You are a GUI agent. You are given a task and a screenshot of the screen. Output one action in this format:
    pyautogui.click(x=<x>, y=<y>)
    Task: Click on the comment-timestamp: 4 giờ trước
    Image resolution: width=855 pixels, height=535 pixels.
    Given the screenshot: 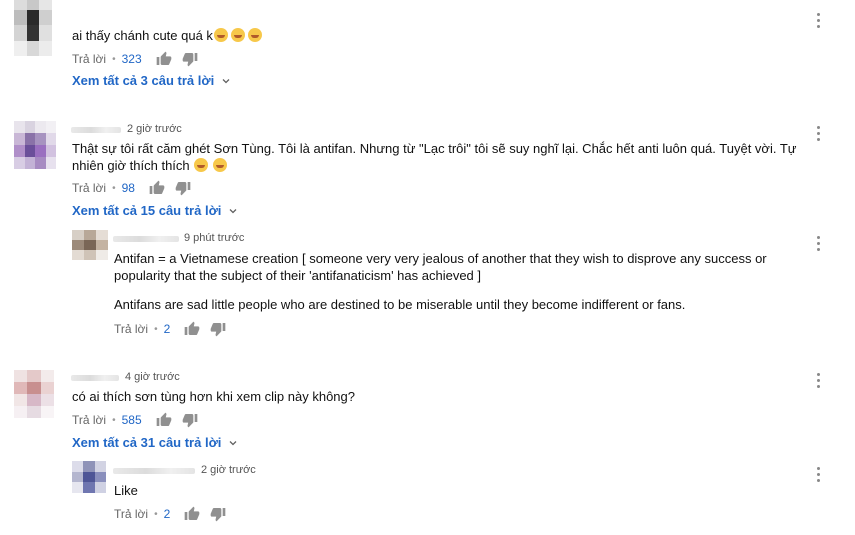 What is the action you would take?
    pyautogui.click(x=152, y=377)
    